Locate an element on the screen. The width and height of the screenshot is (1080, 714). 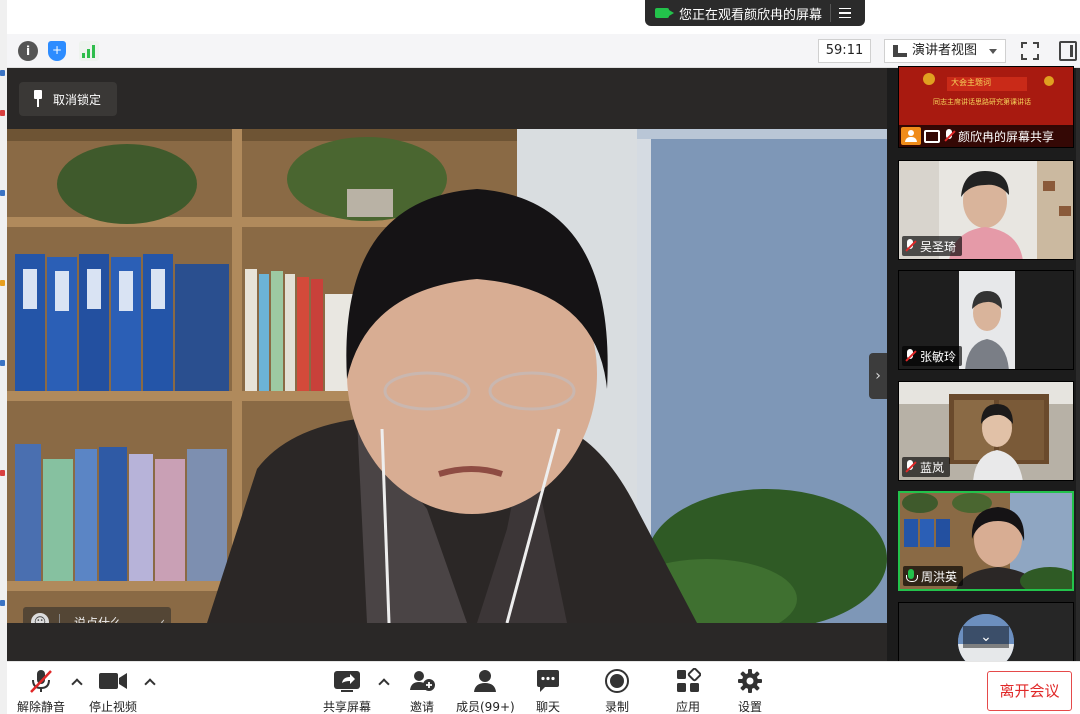
menu-icon is located at coordinates (845, 13).